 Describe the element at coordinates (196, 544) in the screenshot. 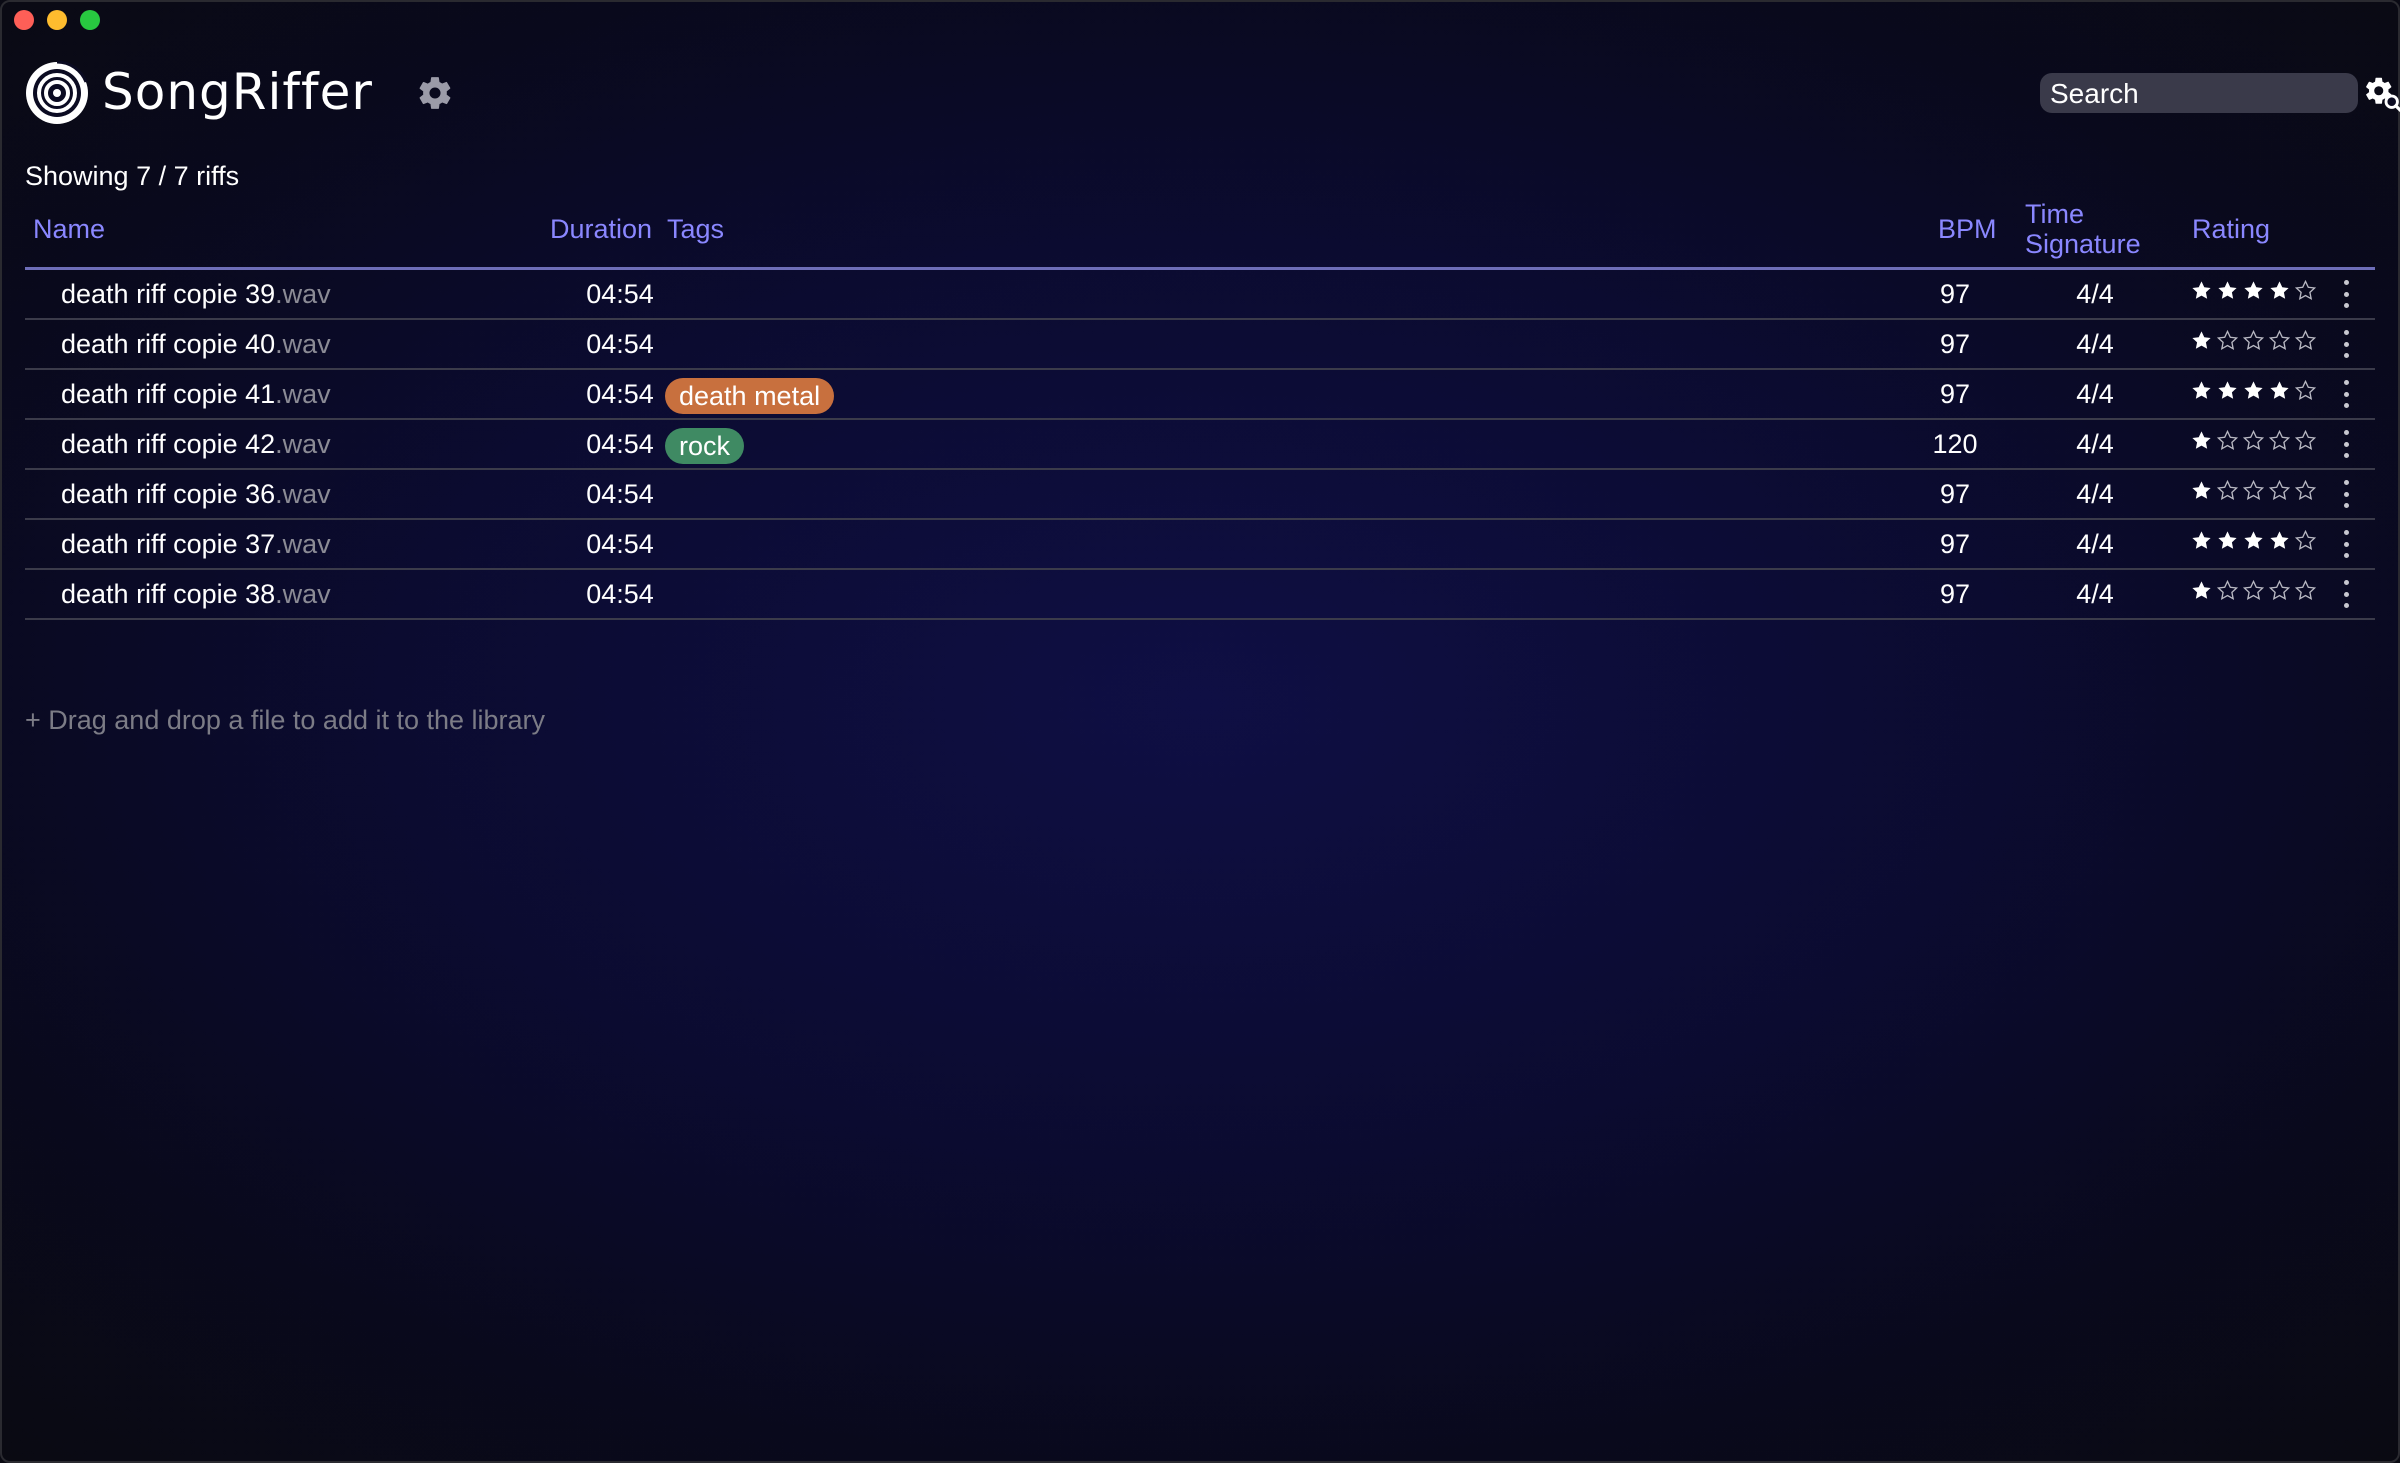

I see `riff-name: death riff copie 37.wav` at that location.